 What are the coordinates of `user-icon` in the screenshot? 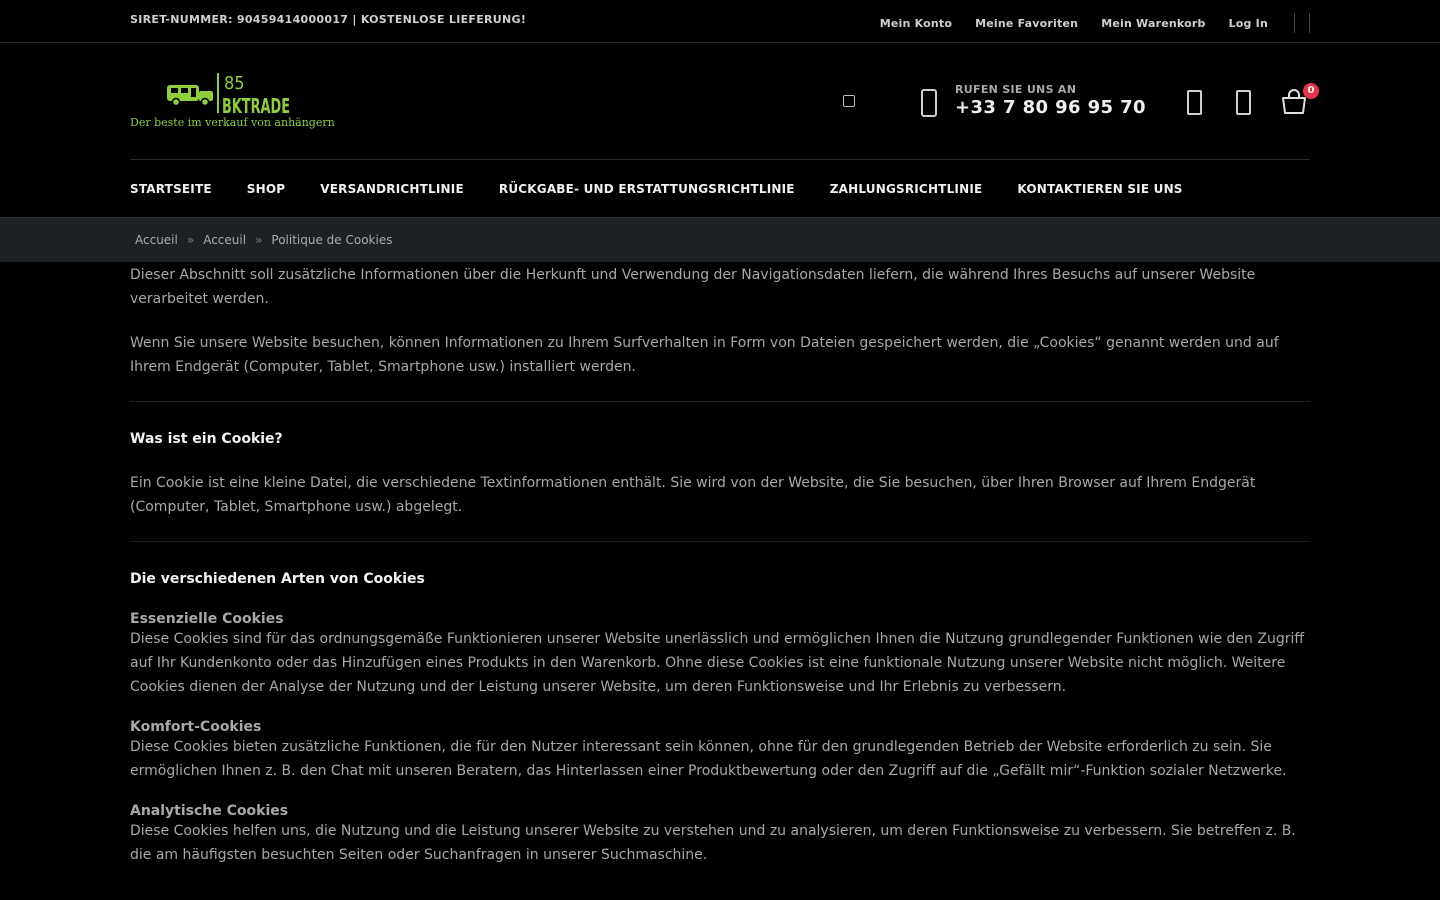 It's located at (1194, 102).